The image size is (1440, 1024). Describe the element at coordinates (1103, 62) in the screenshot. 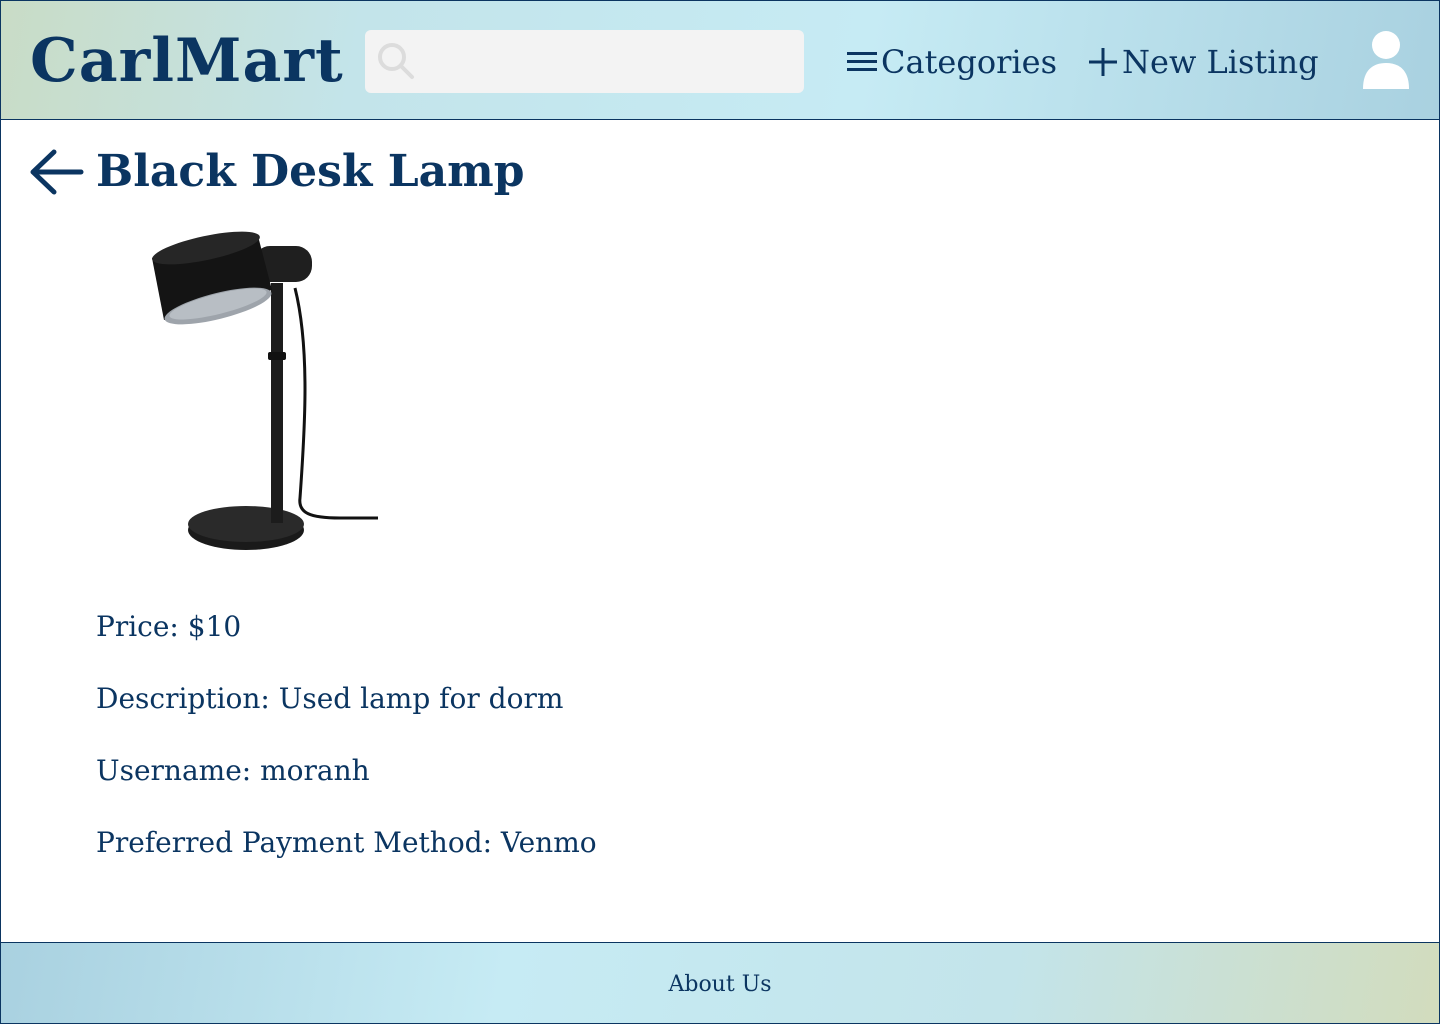

I see `plus-icon` at that location.